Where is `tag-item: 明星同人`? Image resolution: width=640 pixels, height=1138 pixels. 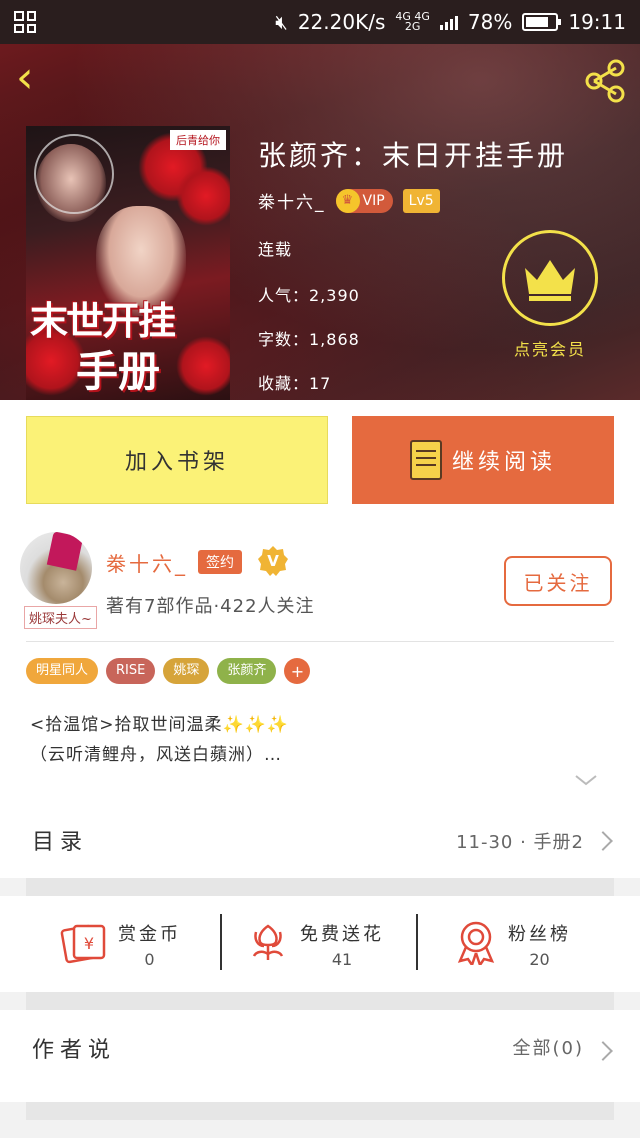
tag-item: 明星同人 is located at coordinates (62, 671).